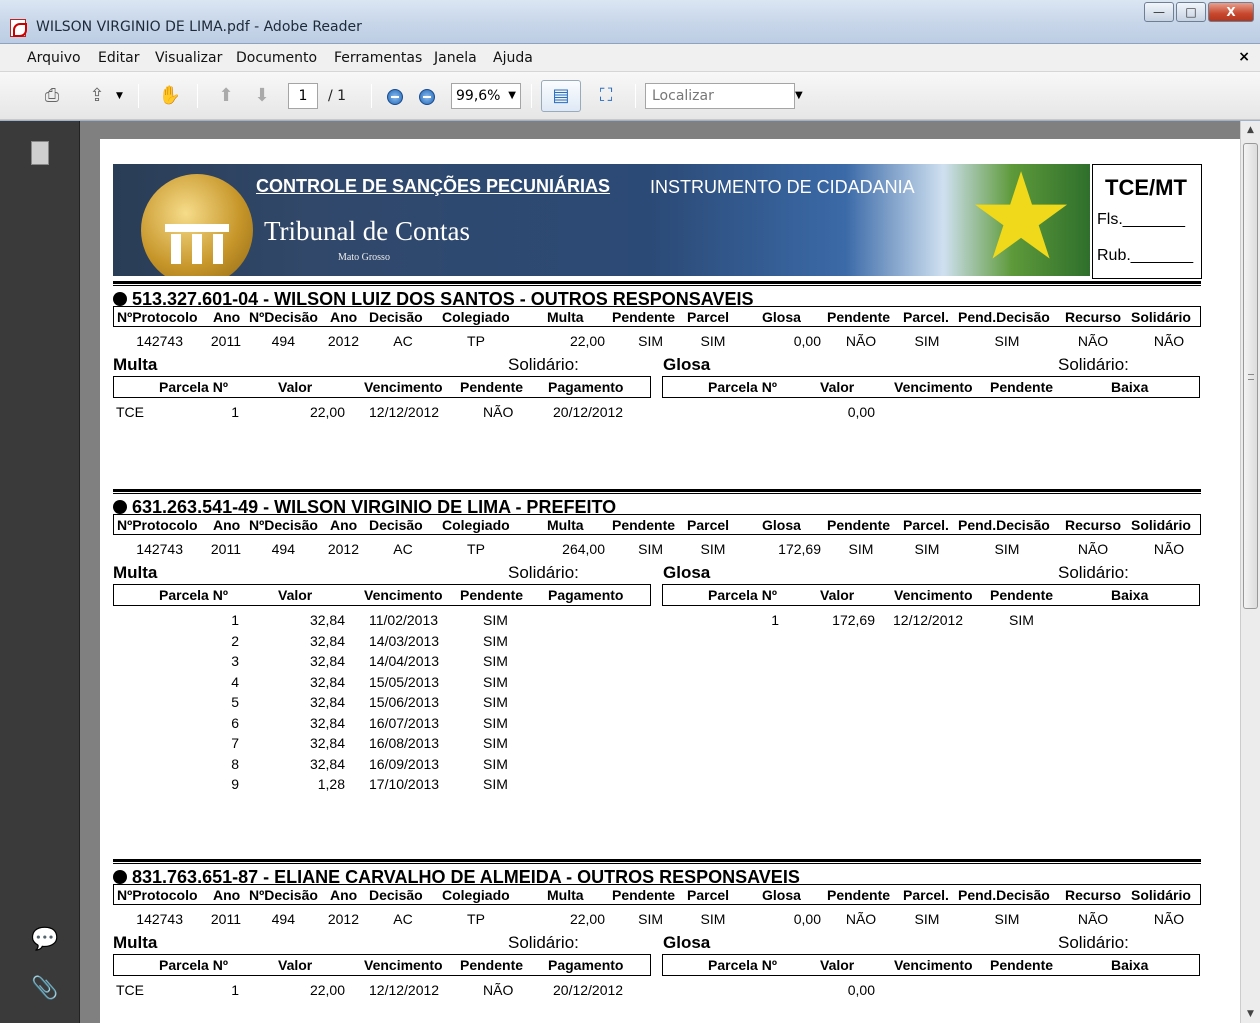  What do you see at coordinates (226, 96) in the screenshot?
I see `previous-page-icon: ⬆` at bounding box center [226, 96].